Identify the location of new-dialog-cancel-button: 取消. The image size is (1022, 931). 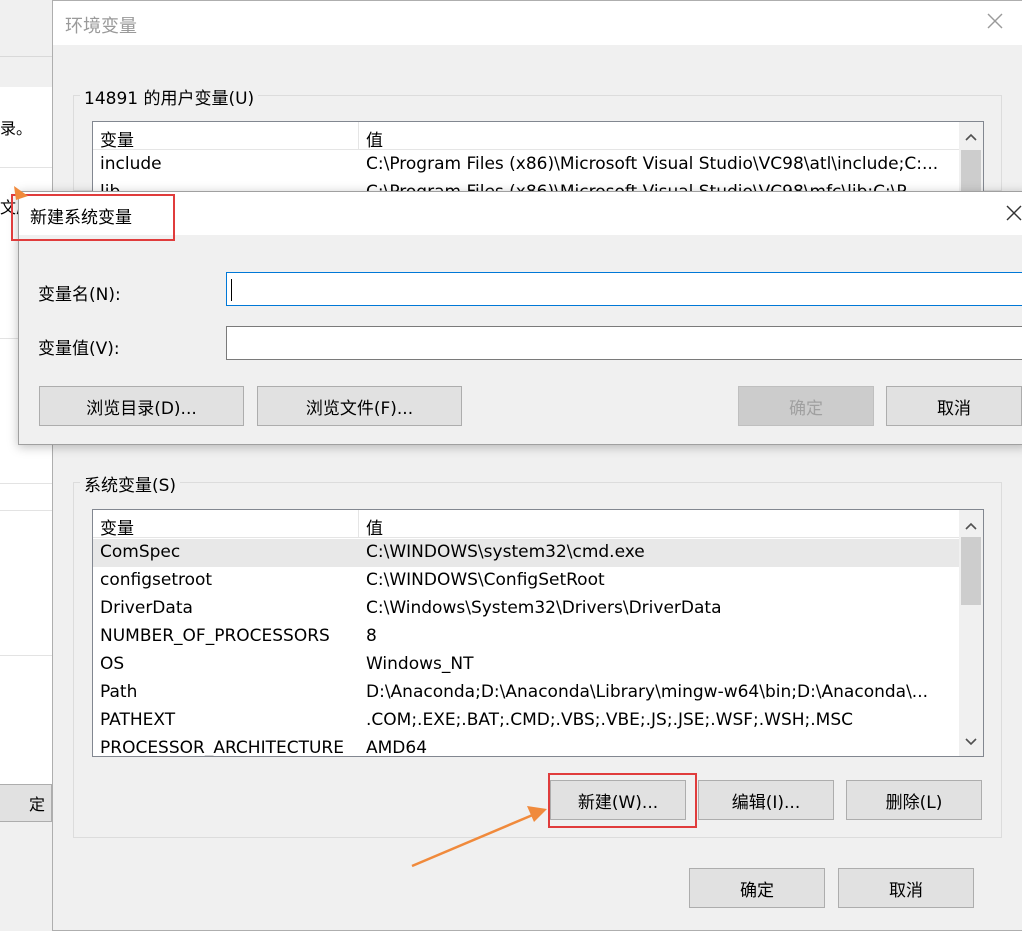
(954, 406).